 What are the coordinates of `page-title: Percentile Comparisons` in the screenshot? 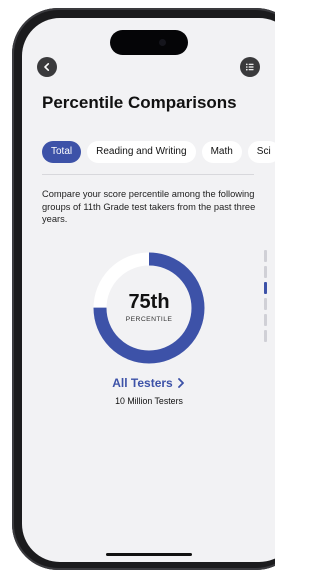 It's located at (139, 102).